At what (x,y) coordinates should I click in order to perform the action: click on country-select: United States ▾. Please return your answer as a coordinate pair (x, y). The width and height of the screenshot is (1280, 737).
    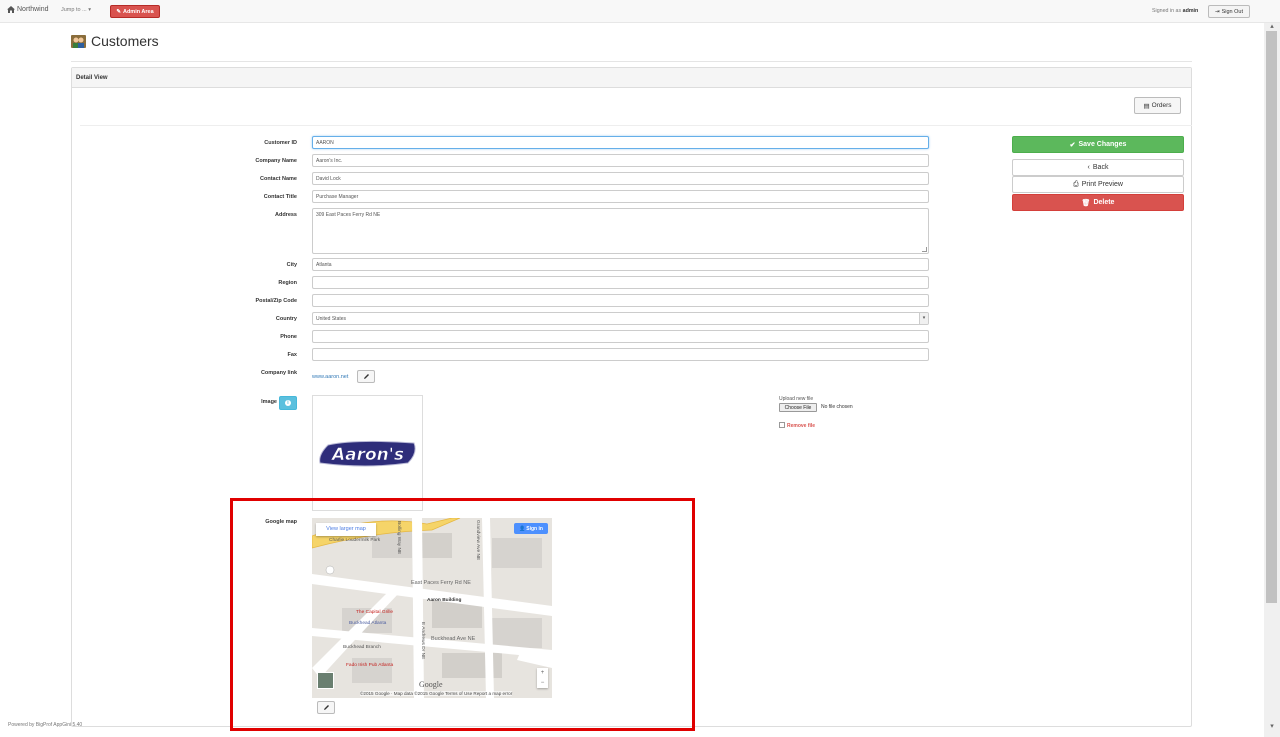
    Looking at the image, I should click on (620, 318).